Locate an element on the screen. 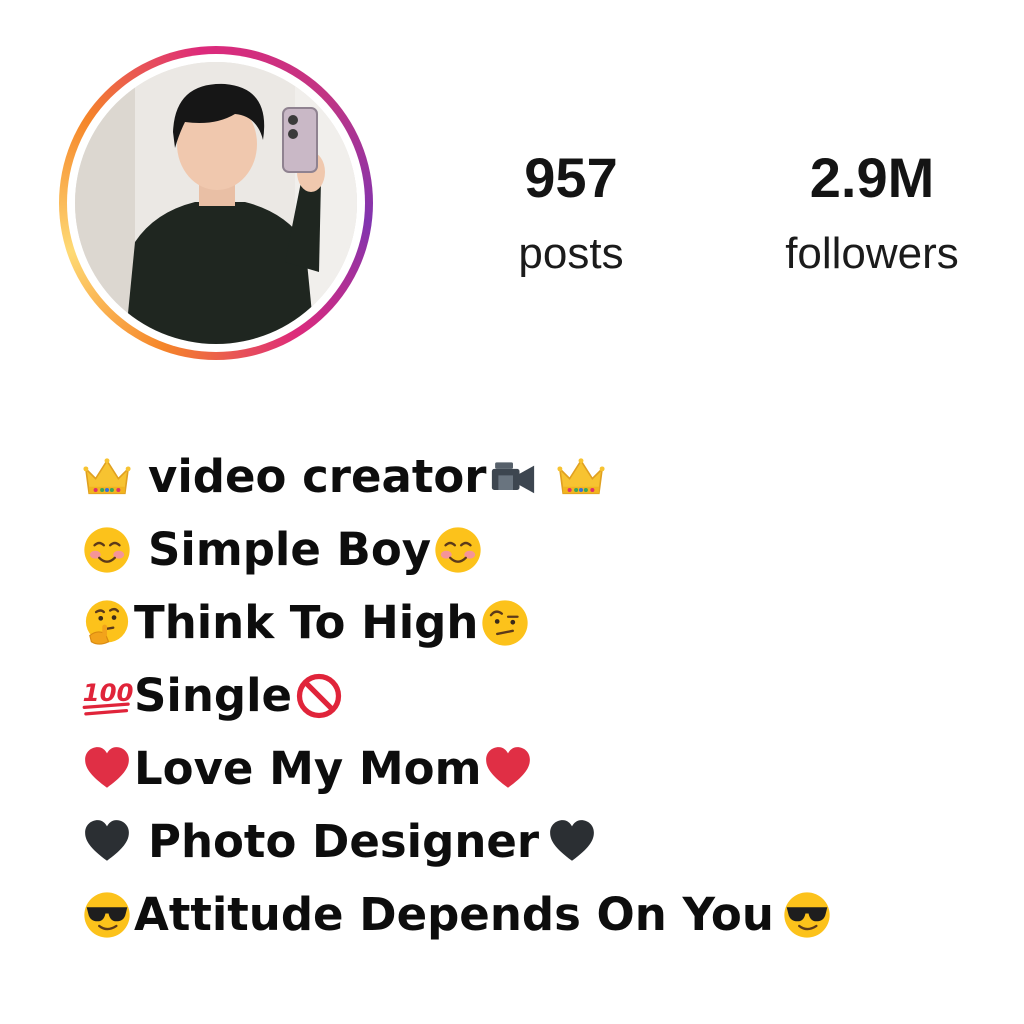 The height and width of the screenshot is (1024, 1024). profile-avatar-ring is located at coordinates (216, 203).